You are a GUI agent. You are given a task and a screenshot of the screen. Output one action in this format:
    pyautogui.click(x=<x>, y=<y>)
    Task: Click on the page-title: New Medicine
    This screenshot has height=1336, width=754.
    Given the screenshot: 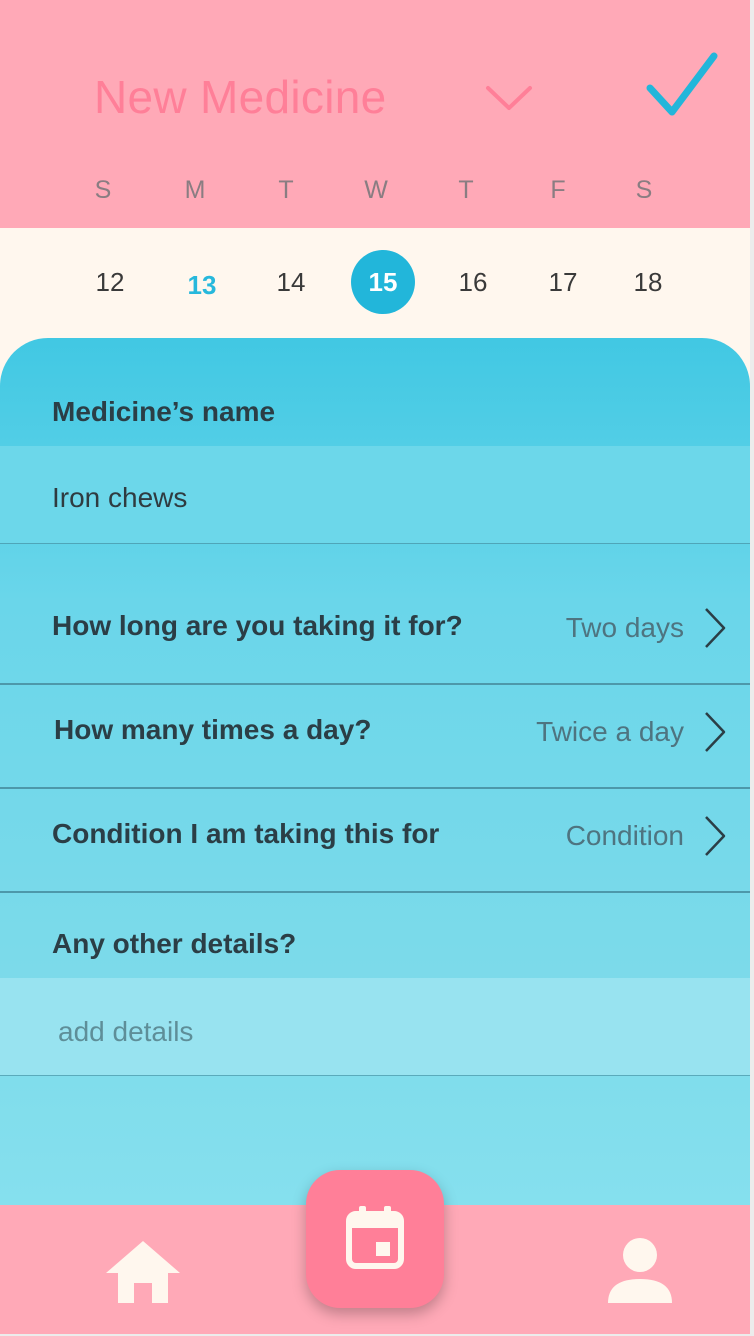 What is the action you would take?
    pyautogui.click(x=240, y=97)
    